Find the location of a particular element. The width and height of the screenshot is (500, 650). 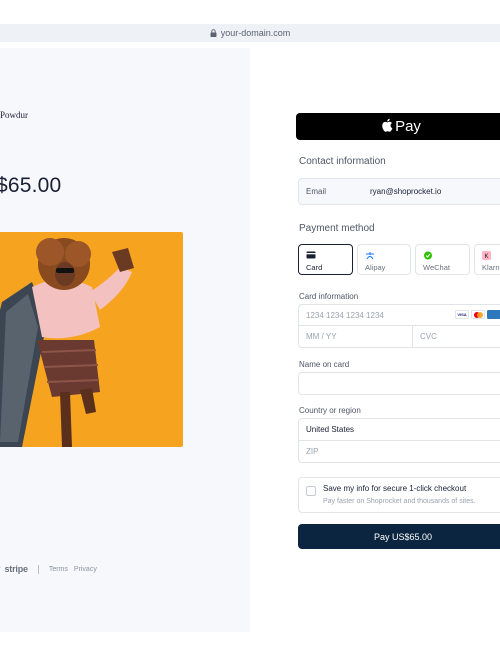

name-on-card-input is located at coordinates (399, 383).